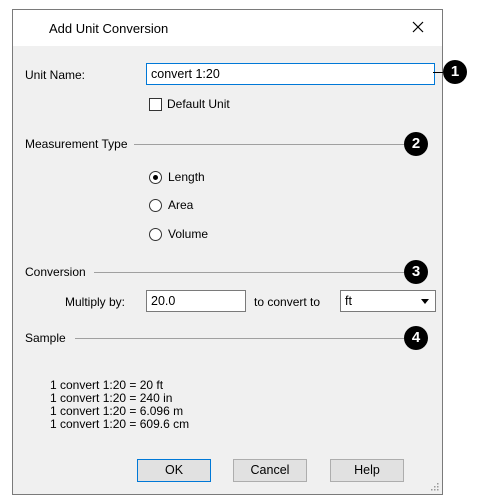 This screenshot has height=498, width=479. What do you see at coordinates (188, 234) in the screenshot?
I see `volume-label: Volume` at bounding box center [188, 234].